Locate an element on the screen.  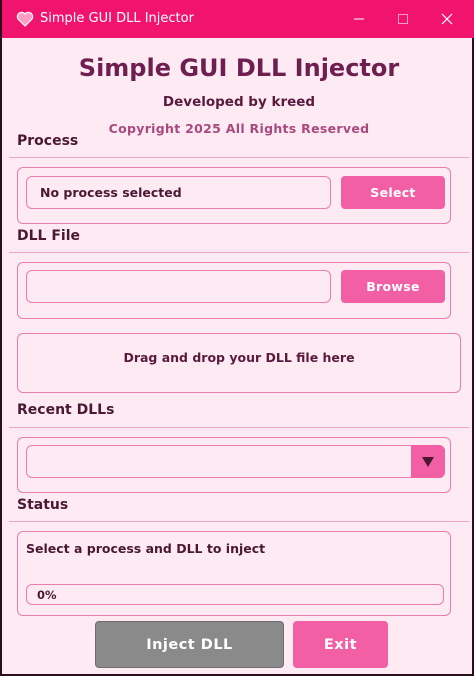
dll-group: Browse is located at coordinates (234, 290).